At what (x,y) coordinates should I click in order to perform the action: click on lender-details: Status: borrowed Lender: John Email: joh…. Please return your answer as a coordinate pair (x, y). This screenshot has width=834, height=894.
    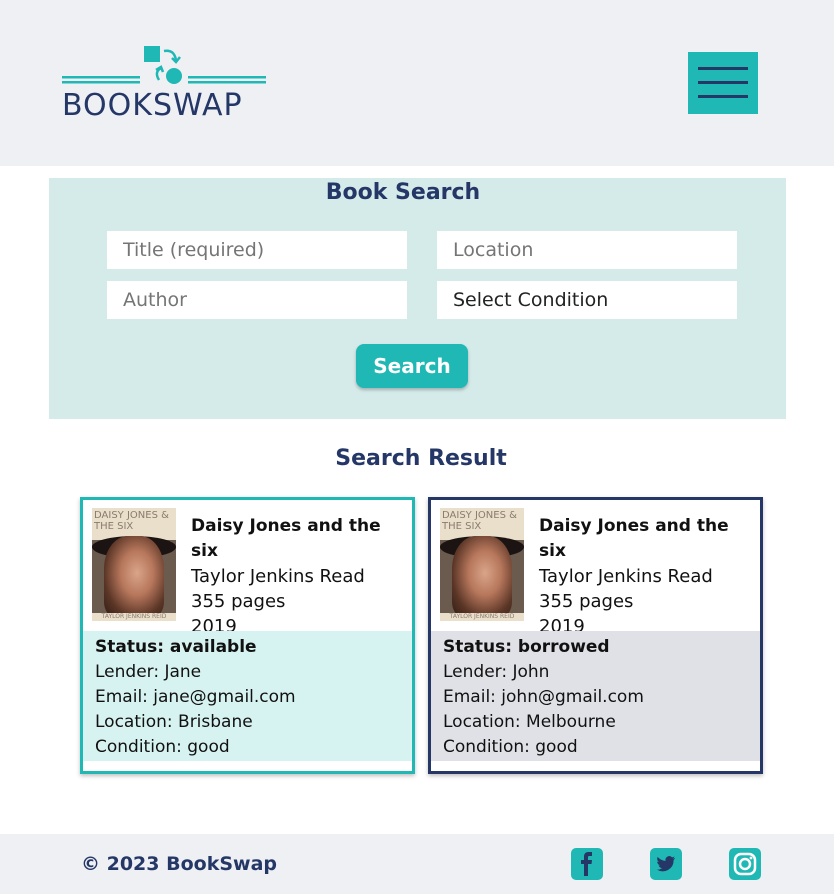
    Looking at the image, I should click on (595, 696).